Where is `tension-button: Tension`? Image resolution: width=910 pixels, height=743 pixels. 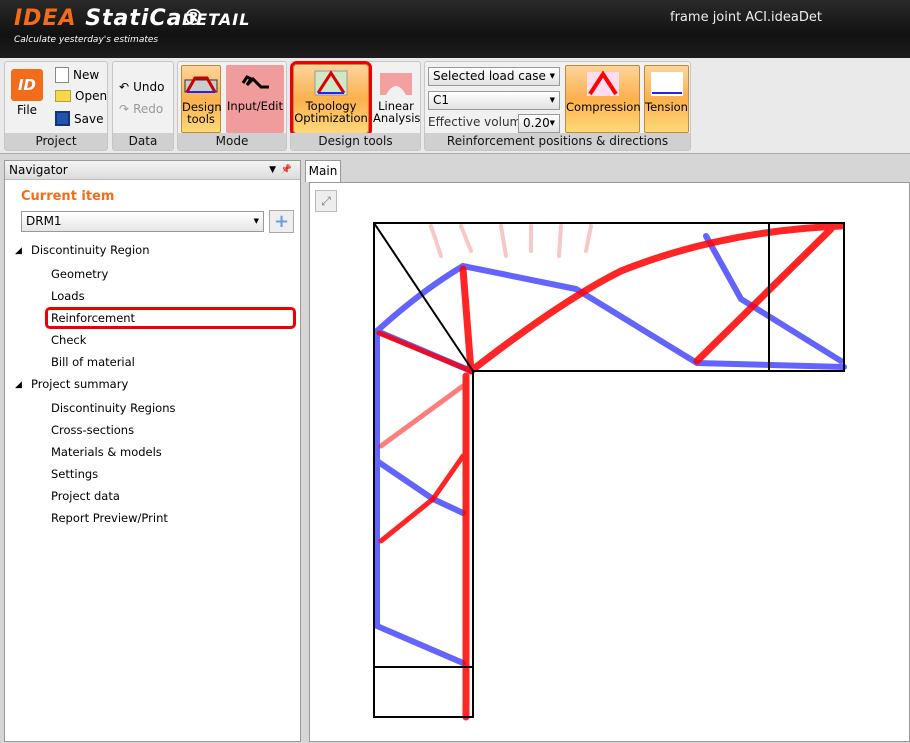
tension-button: Tension is located at coordinates (666, 99).